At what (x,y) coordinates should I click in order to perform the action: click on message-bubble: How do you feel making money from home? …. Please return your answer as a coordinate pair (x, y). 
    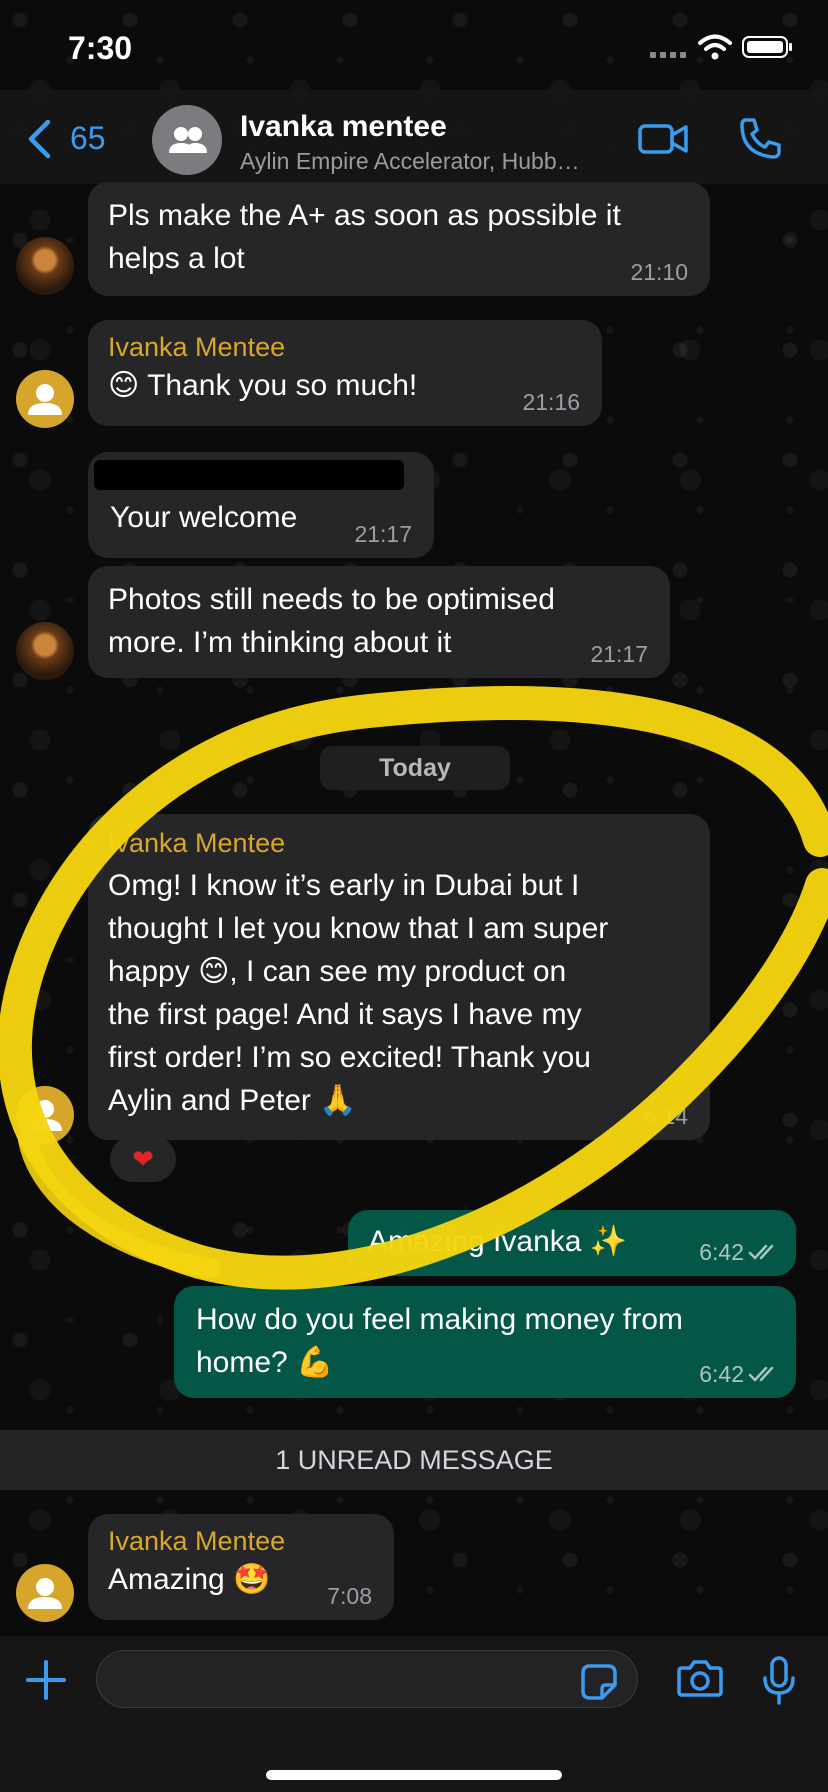
    Looking at the image, I should click on (485, 1342).